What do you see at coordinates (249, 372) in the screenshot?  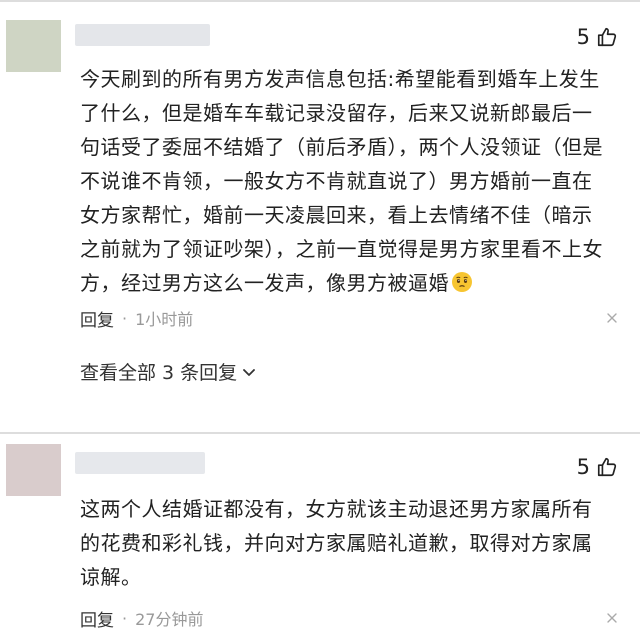 I see `chevron-down-icon` at bounding box center [249, 372].